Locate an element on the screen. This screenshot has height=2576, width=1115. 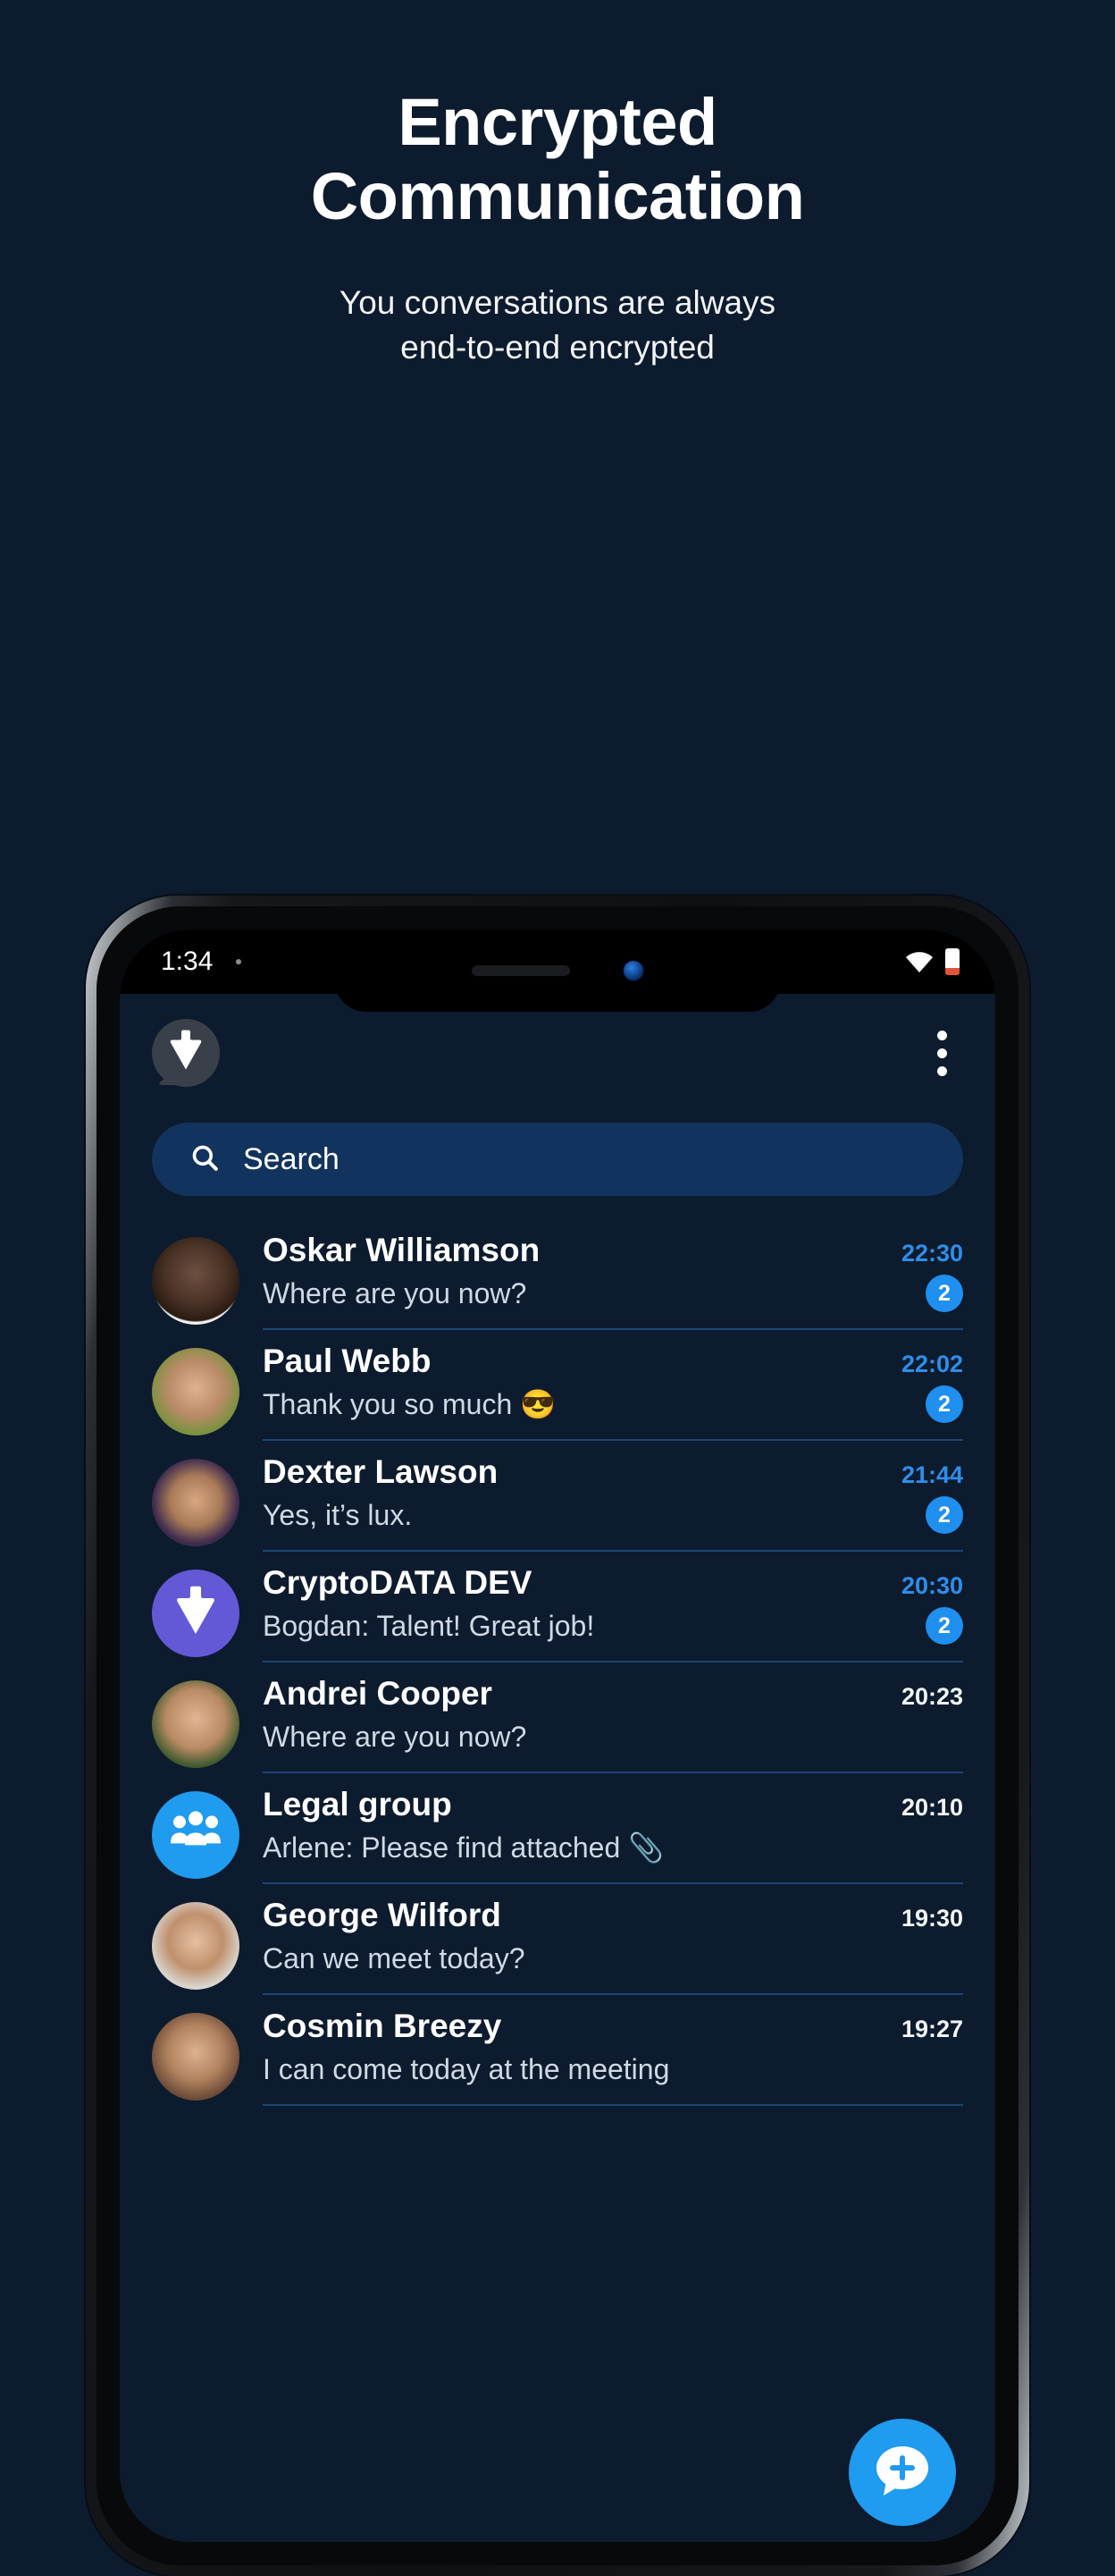
overflow-menu-icon is located at coordinates (942, 1053).